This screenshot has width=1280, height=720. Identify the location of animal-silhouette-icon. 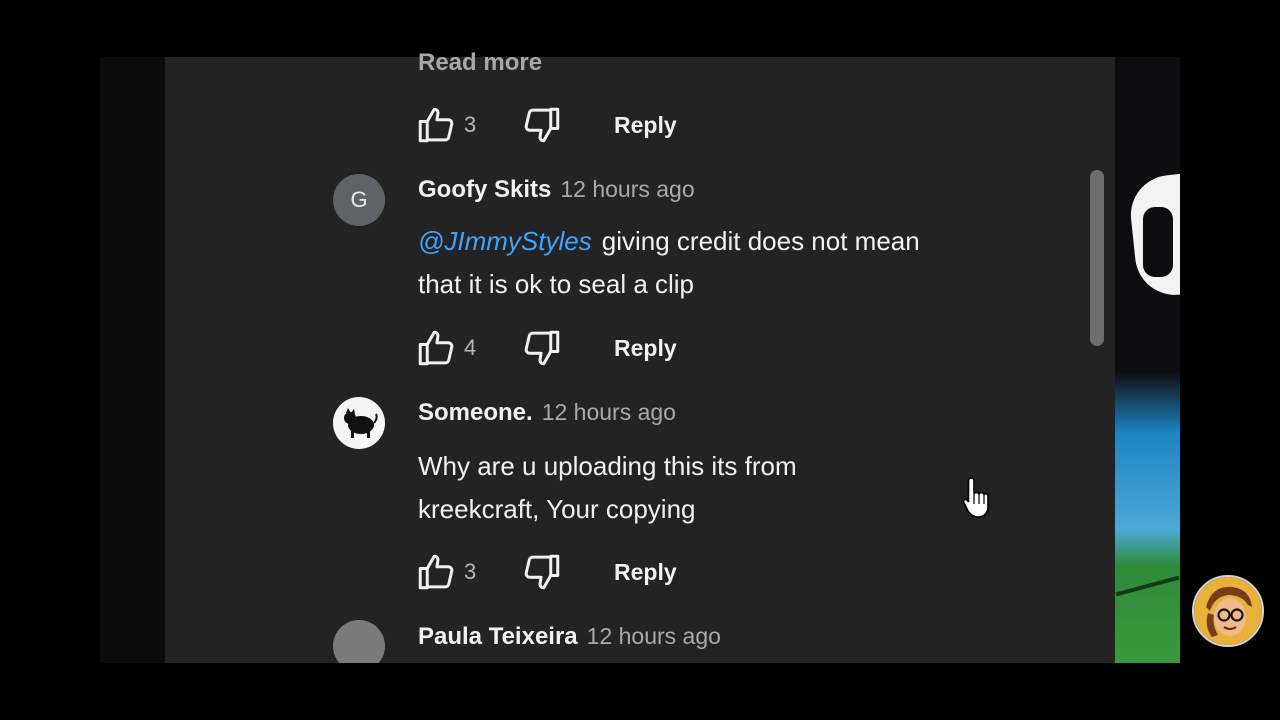
(361, 423).